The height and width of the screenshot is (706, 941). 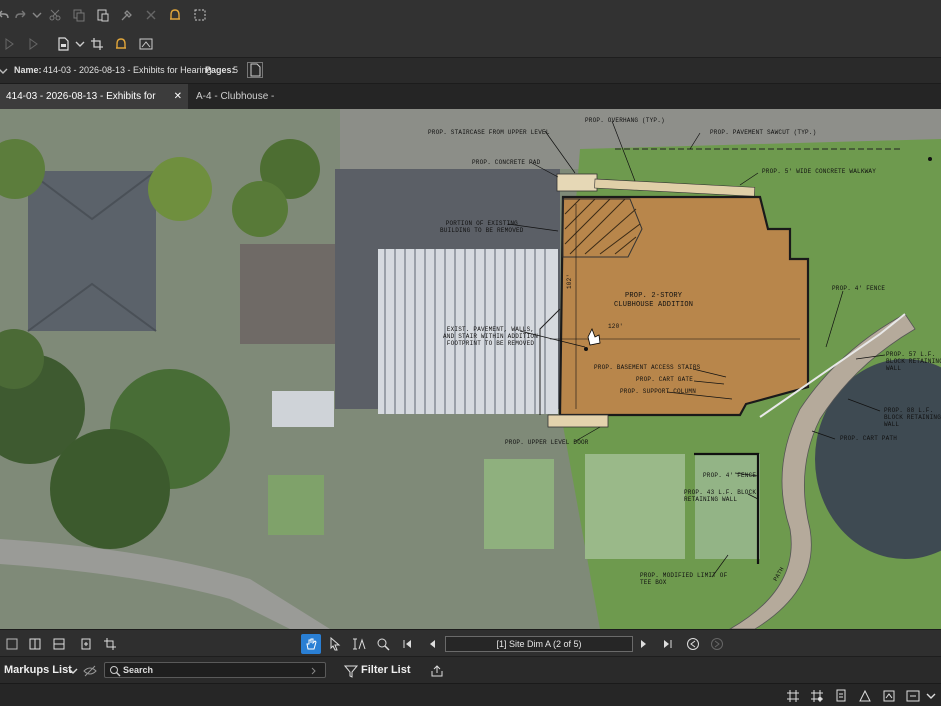 What do you see at coordinates (913, 361) in the screenshot?
I see `annotation-retaining-57: PROP. 57 L.F. BLOCK RETAINING WALL` at bounding box center [913, 361].